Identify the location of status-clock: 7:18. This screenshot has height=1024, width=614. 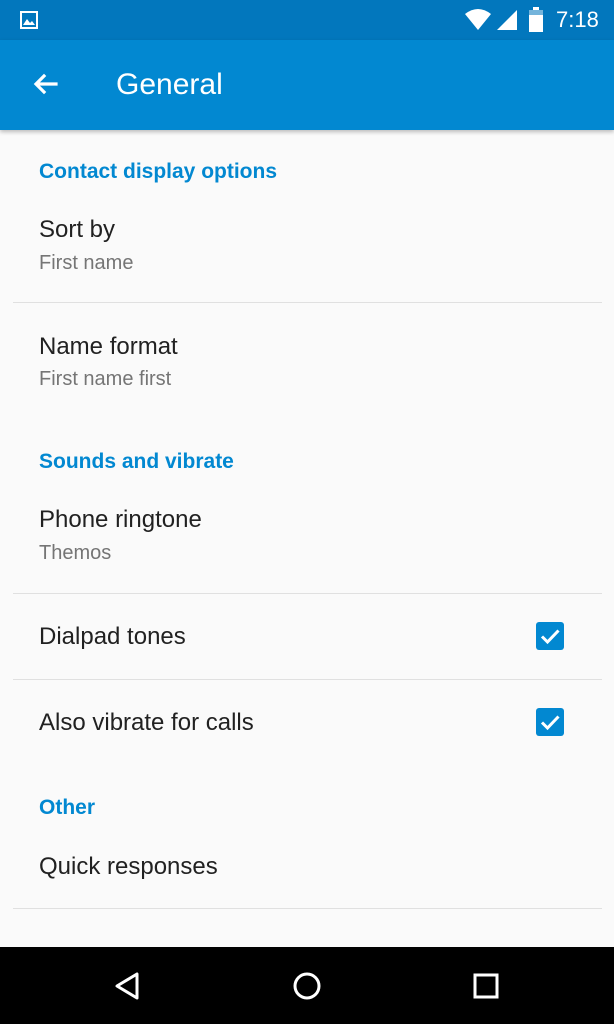
(577, 19).